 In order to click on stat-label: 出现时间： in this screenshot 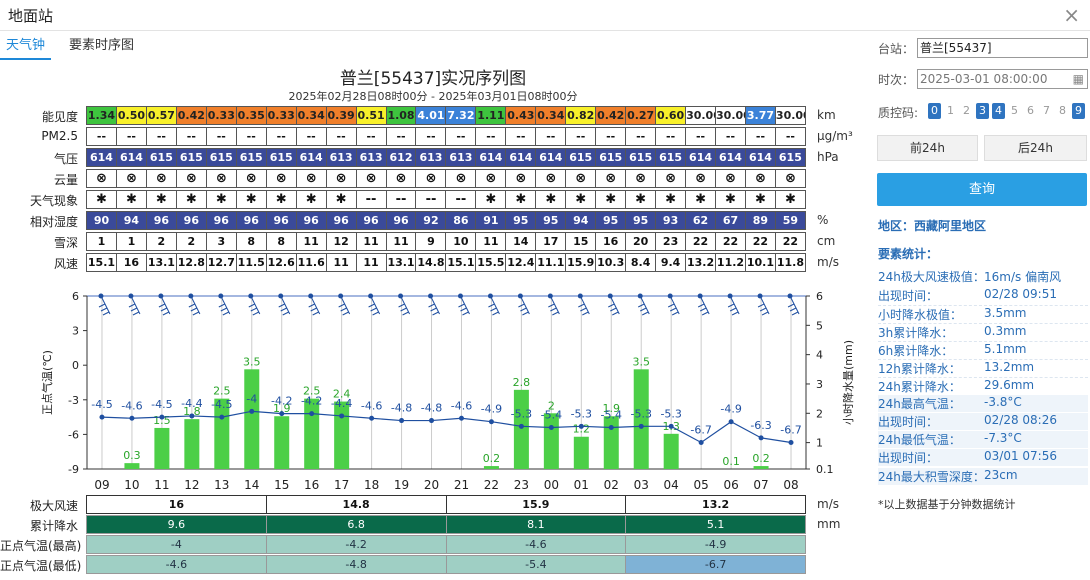, I will do `click(908, 296)`.